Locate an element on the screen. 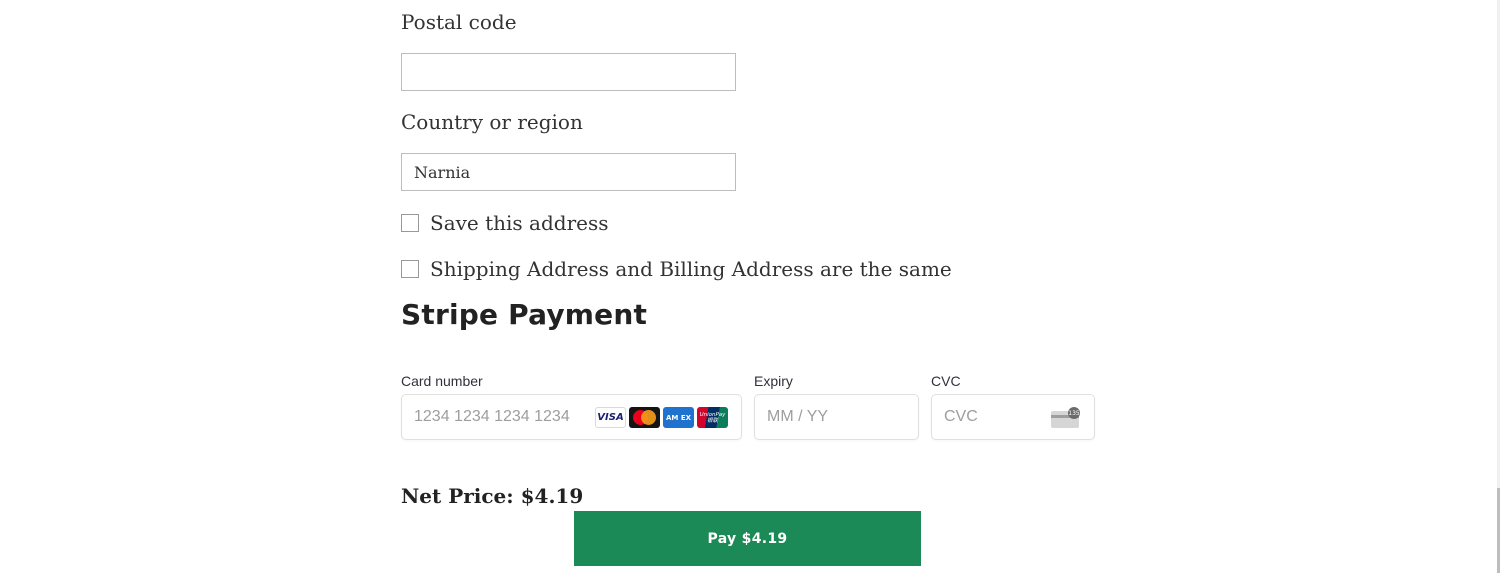 The width and height of the screenshot is (1500, 573). card-brands: VISA AM EX UnionPay 银联 is located at coordinates (661, 417).